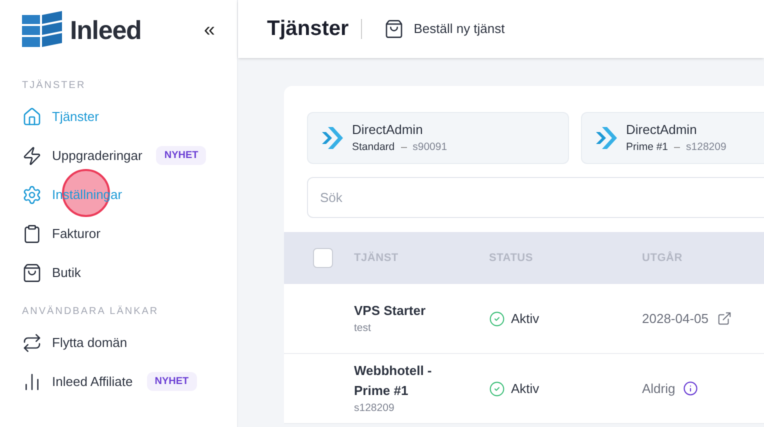 This screenshot has height=427, width=764. Describe the element at coordinates (444, 29) in the screenshot. I see `order-service-button: Beställ ny tjänst` at that location.